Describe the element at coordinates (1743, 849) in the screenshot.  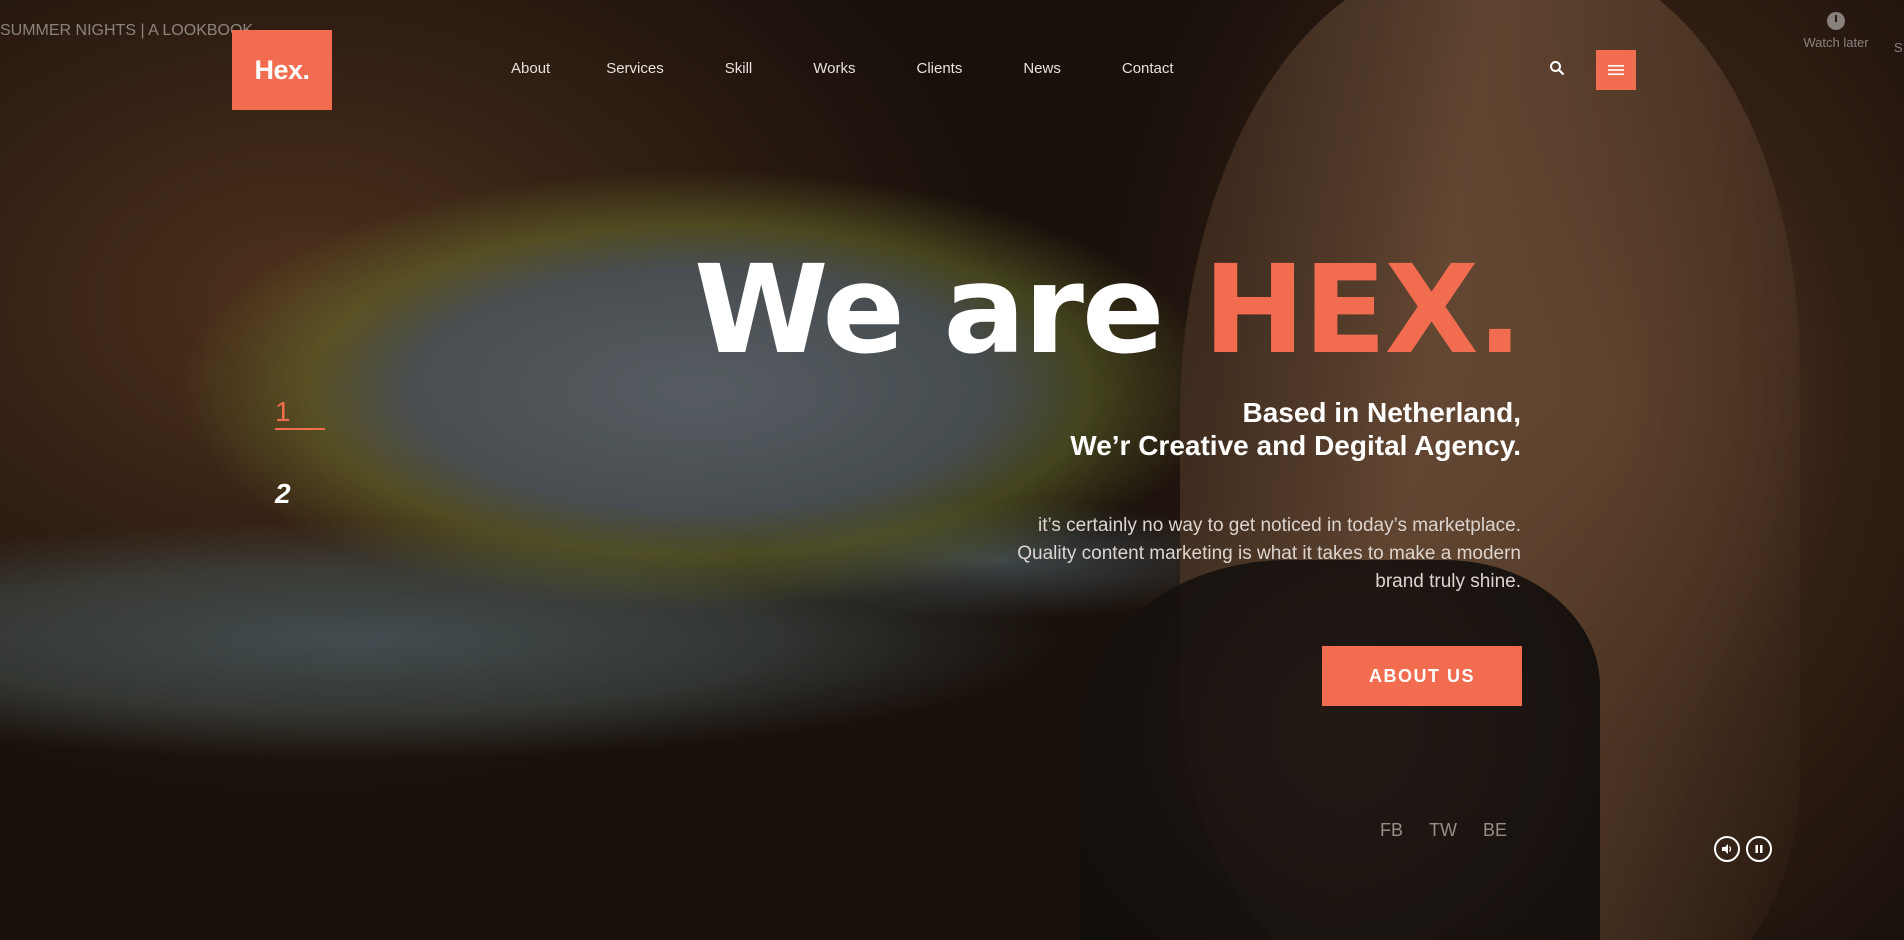
I see `video-controls` at that location.